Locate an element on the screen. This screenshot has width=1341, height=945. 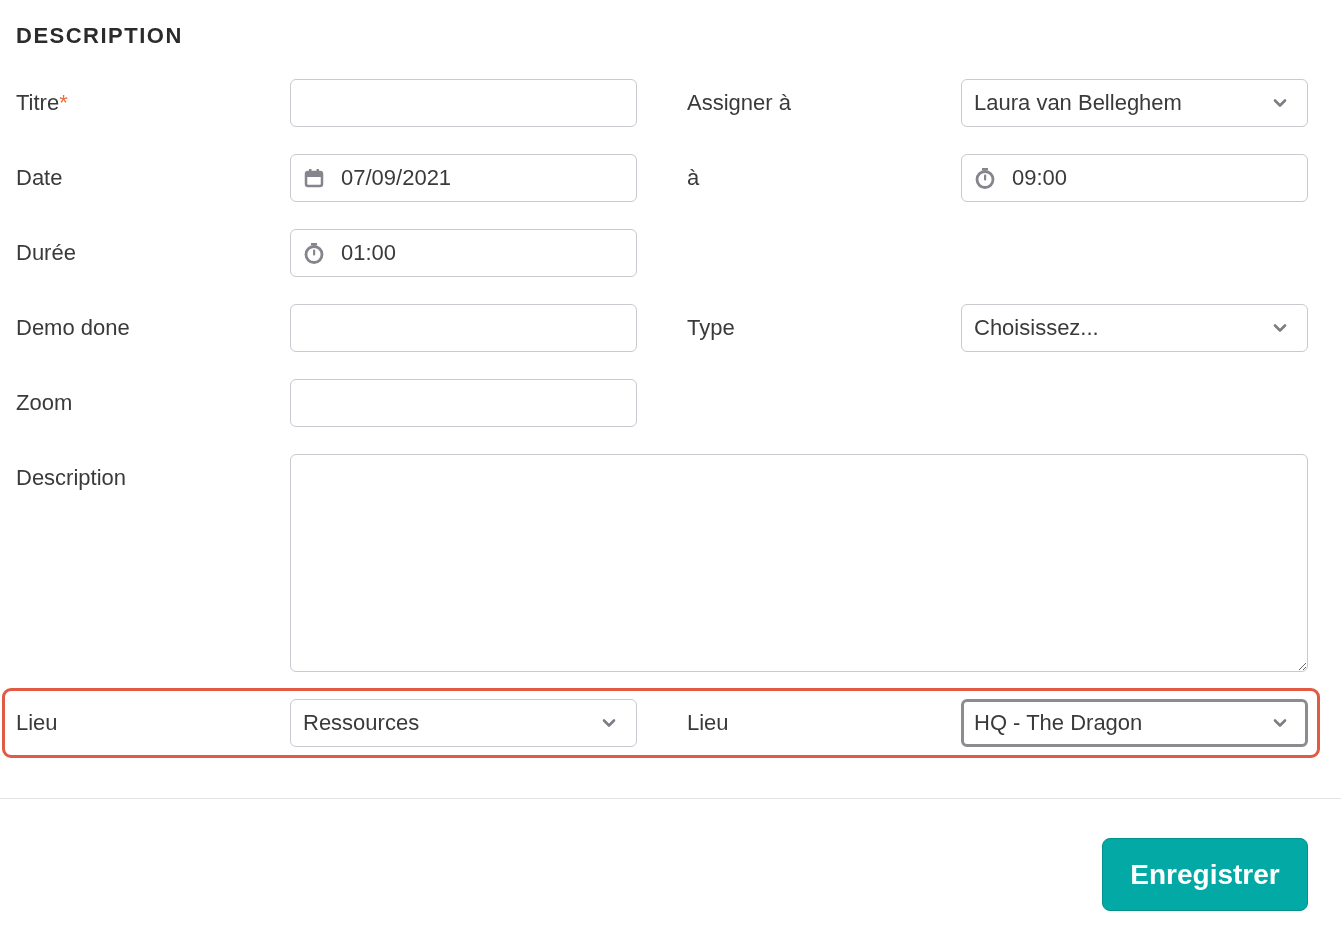
field-label: Durée is located at coordinates (46, 253).